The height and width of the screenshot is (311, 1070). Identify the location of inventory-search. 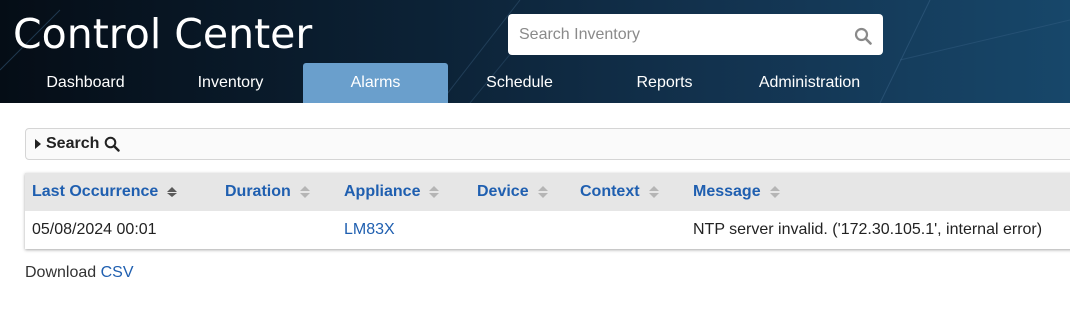
(695, 34).